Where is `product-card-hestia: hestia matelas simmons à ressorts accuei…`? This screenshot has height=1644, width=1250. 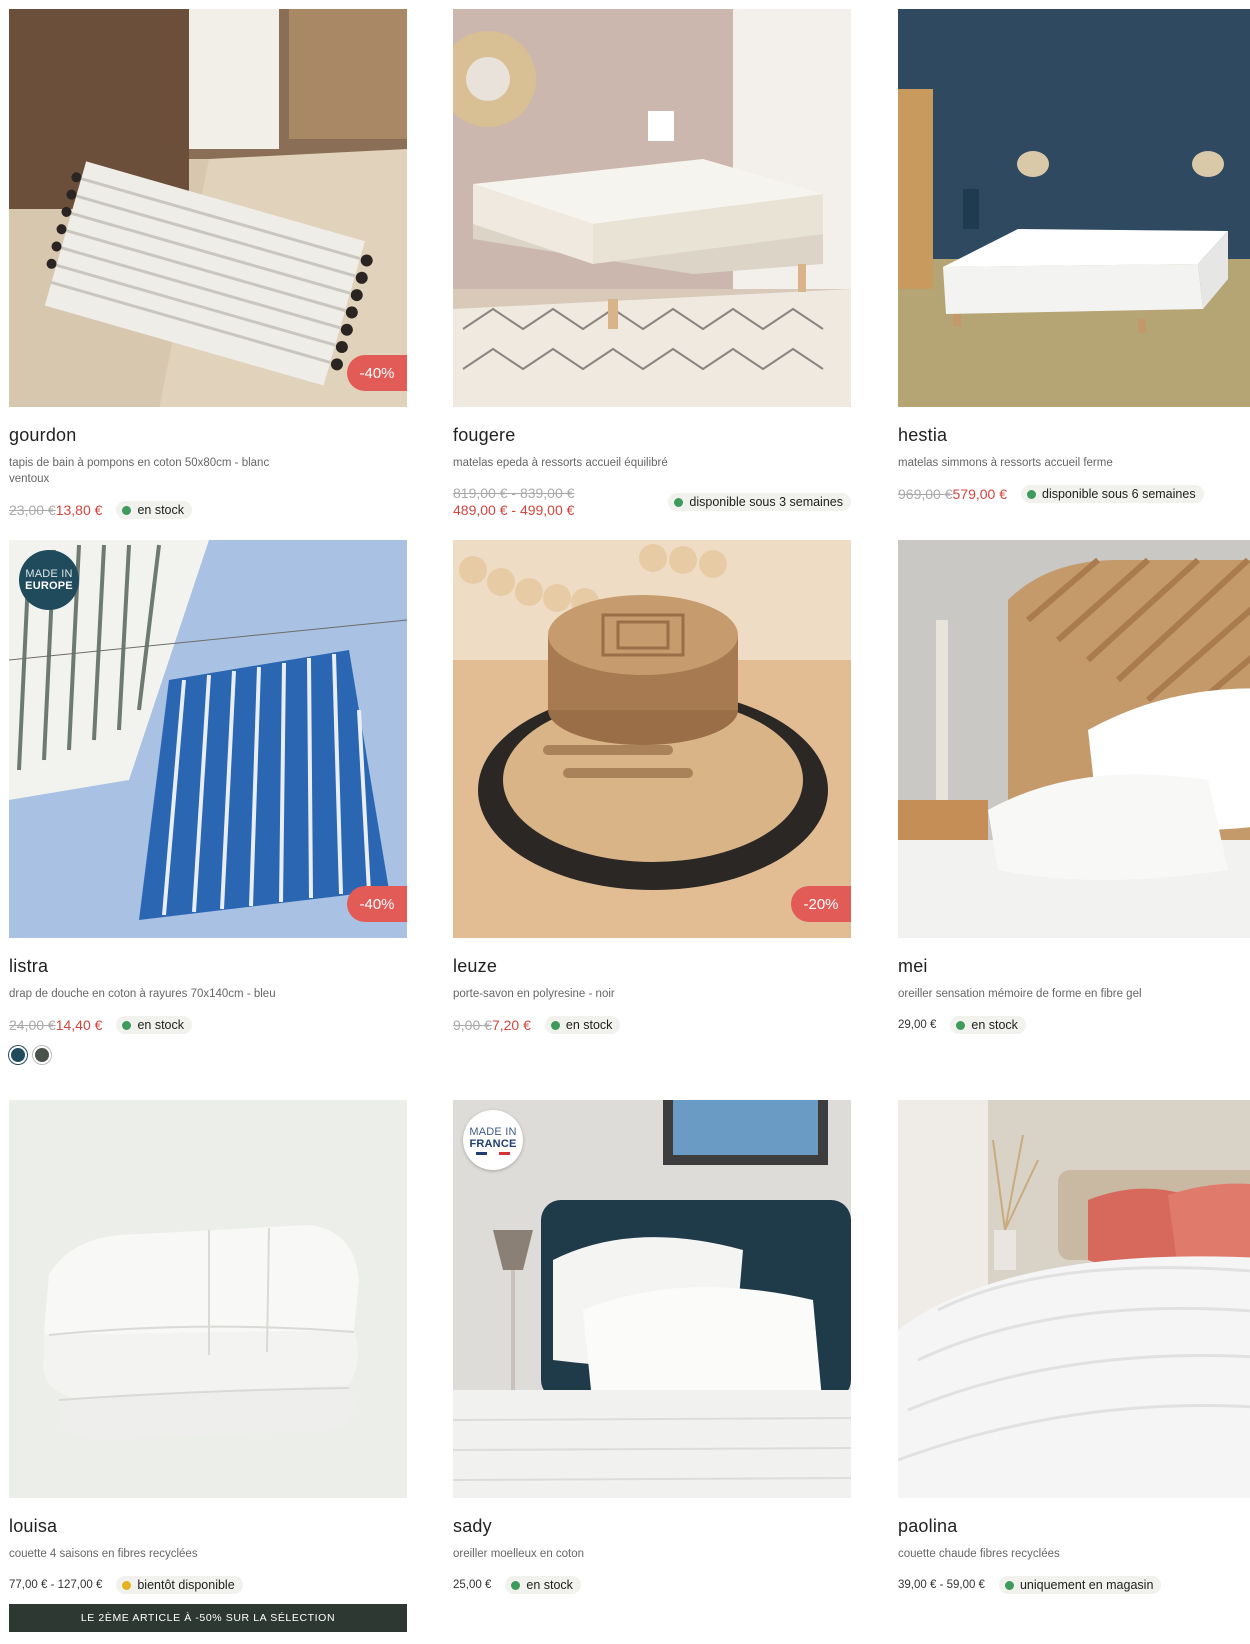
product-card-hestia: hestia matelas simmons à ressorts accuei… is located at coordinates (1074, 256).